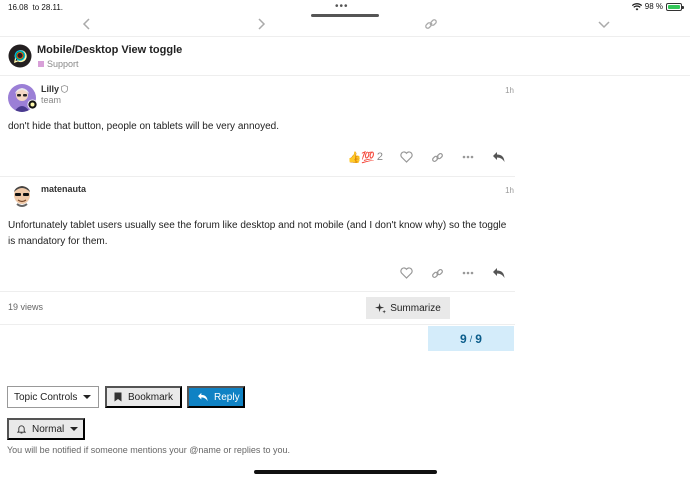  I want to click on timeline-divider, so click(257, 324).